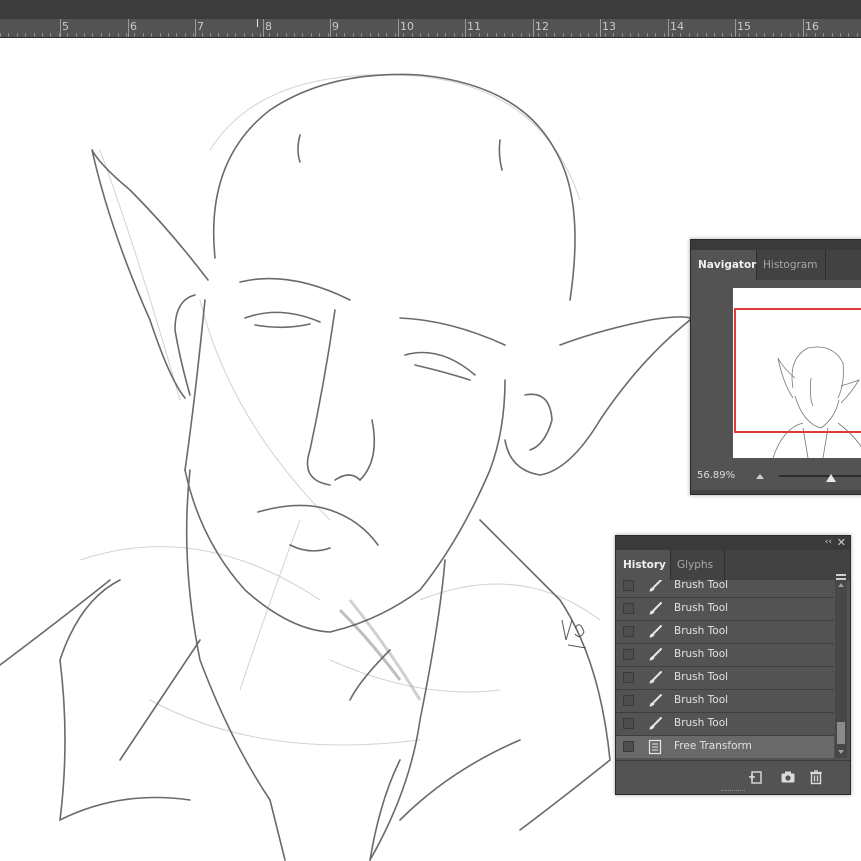 The height and width of the screenshot is (861, 861). I want to click on navigator-preview, so click(797, 373).